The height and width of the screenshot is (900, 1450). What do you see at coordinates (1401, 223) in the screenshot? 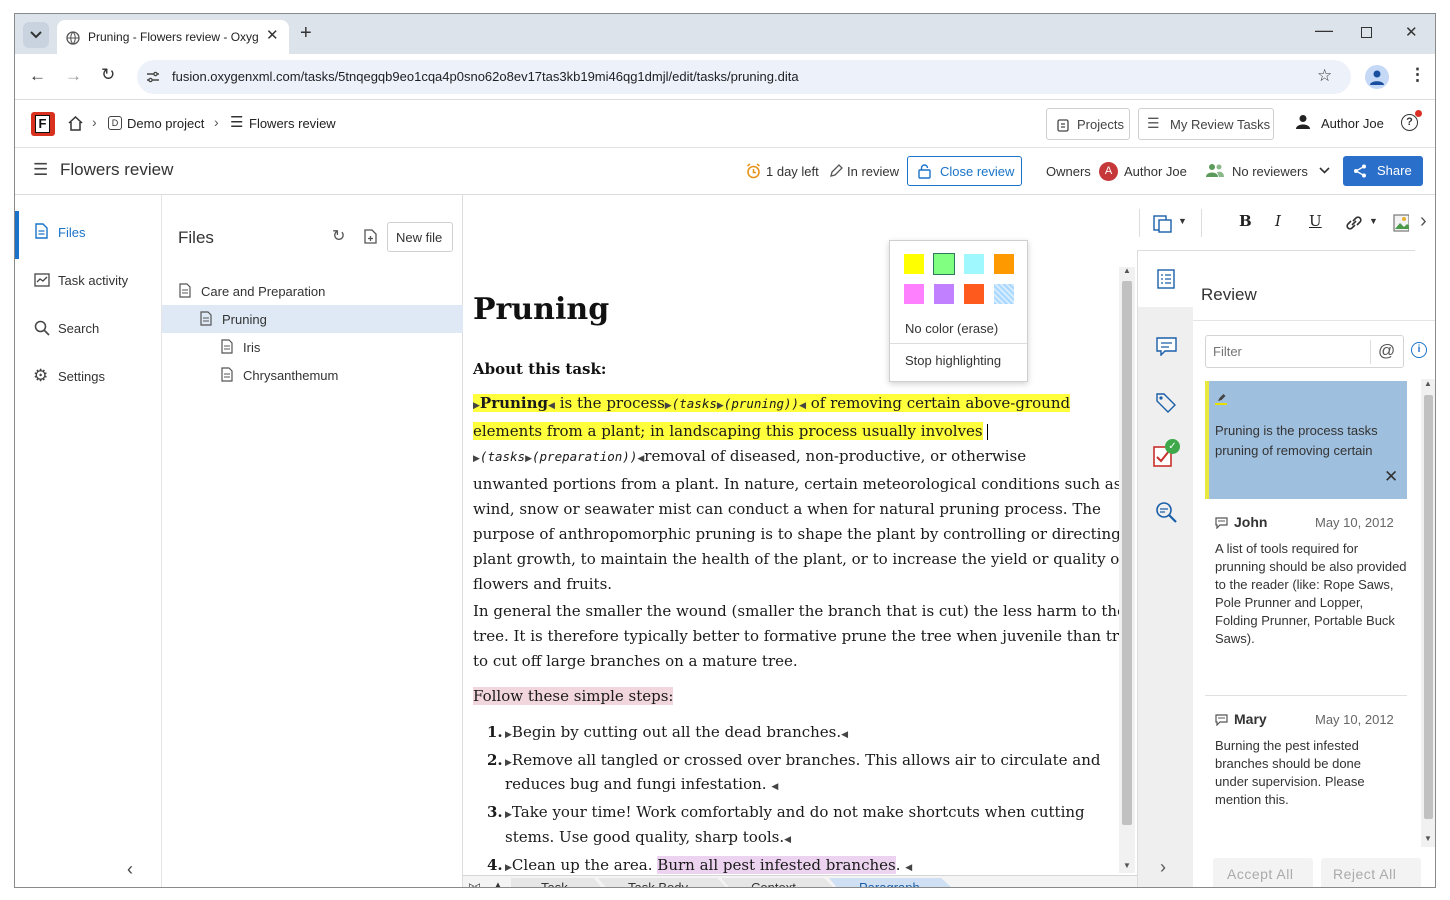
I see `insert-image-icon` at bounding box center [1401, 223].